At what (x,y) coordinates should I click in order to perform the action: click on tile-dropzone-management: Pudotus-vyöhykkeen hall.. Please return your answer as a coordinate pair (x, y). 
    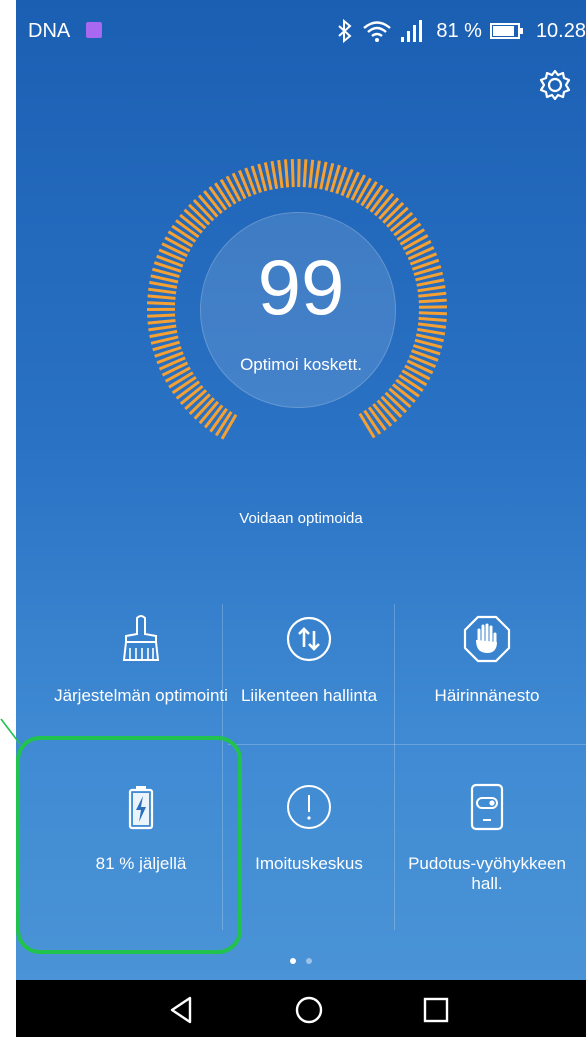
    Looking at the image, I should click on (487, 852).